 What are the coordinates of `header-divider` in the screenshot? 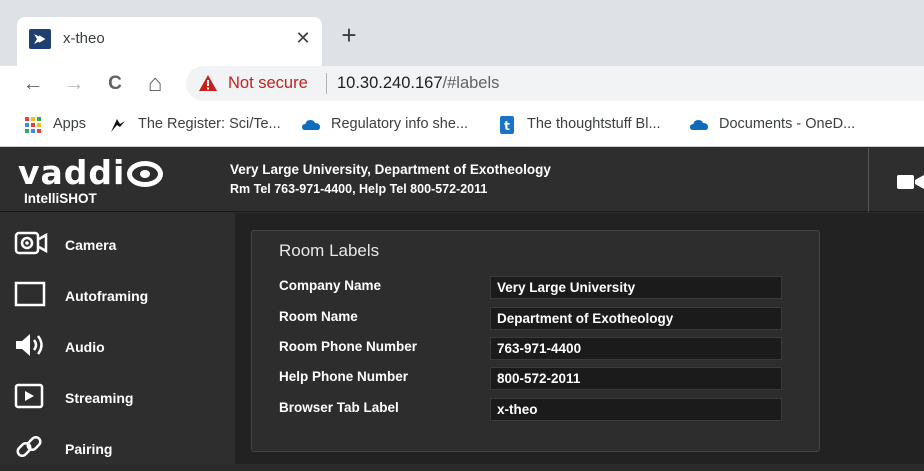 It's located at (868, 180).